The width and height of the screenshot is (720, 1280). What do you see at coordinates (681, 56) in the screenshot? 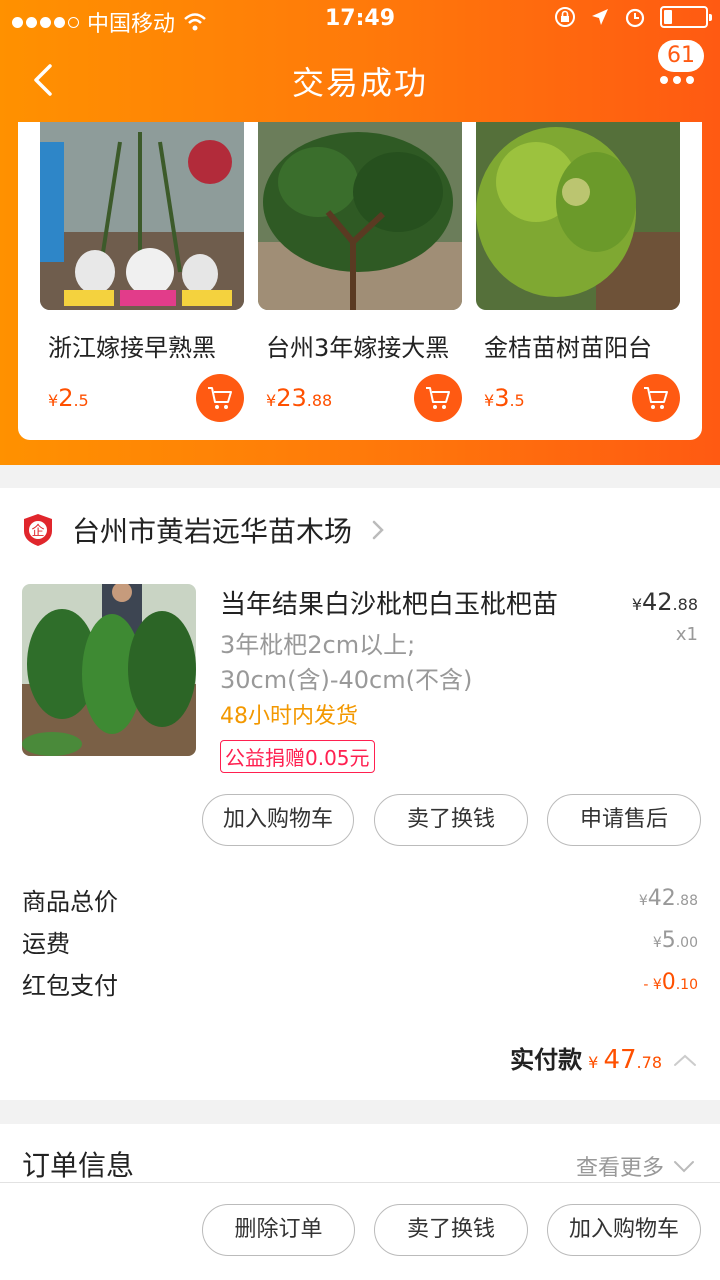
I see `message-badge: 61` at bounding box center [681, 56].